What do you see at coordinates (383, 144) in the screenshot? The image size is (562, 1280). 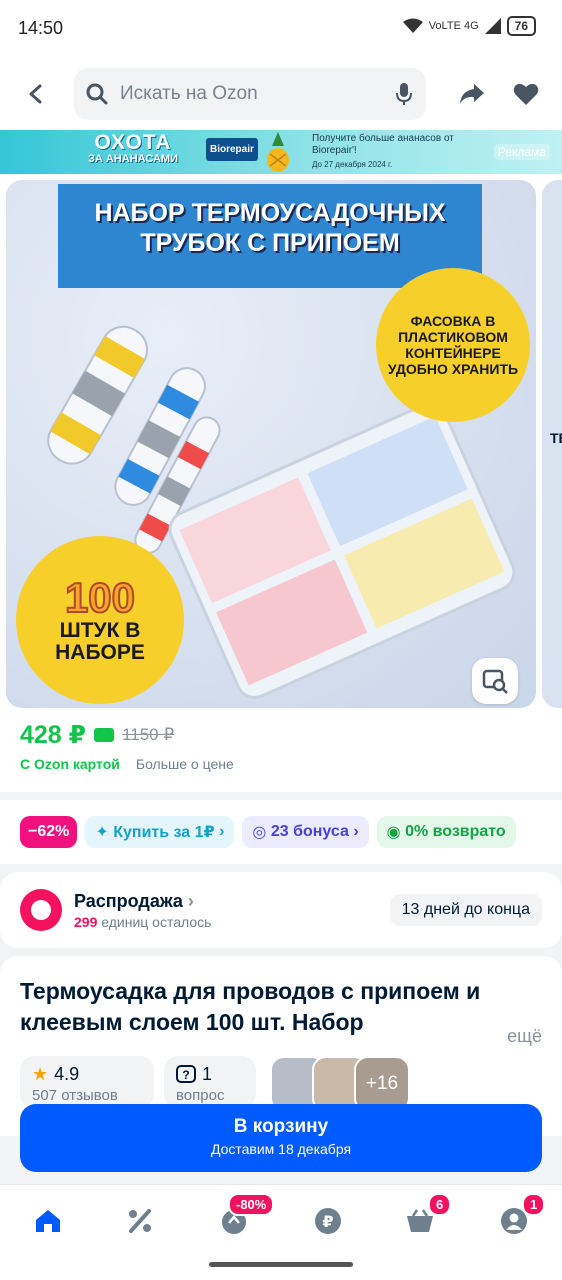 I see `ad-text: Получите больше ананасов от Biorepair'!` at bounding box center [383, 144].